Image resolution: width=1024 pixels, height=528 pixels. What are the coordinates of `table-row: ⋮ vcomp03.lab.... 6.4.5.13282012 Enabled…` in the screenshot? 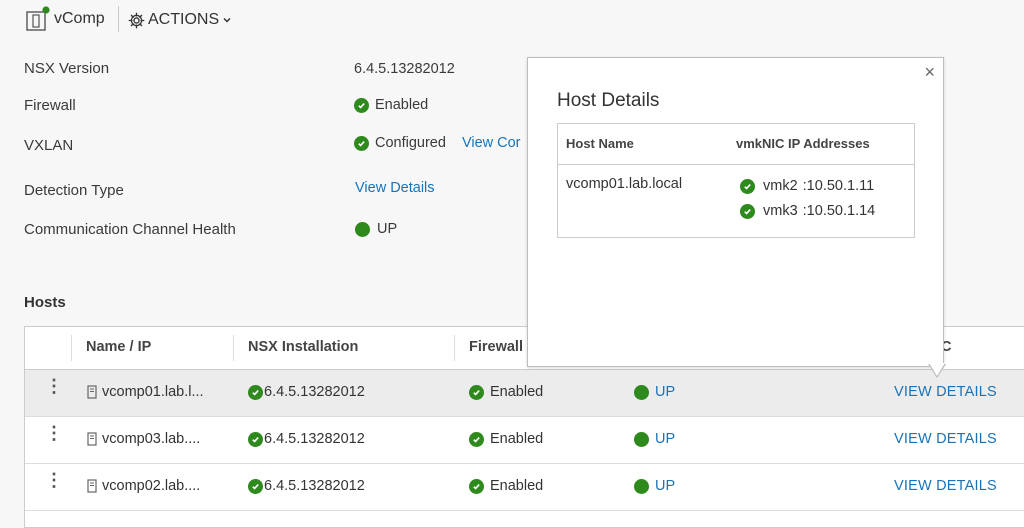 It's located at (524, 440).